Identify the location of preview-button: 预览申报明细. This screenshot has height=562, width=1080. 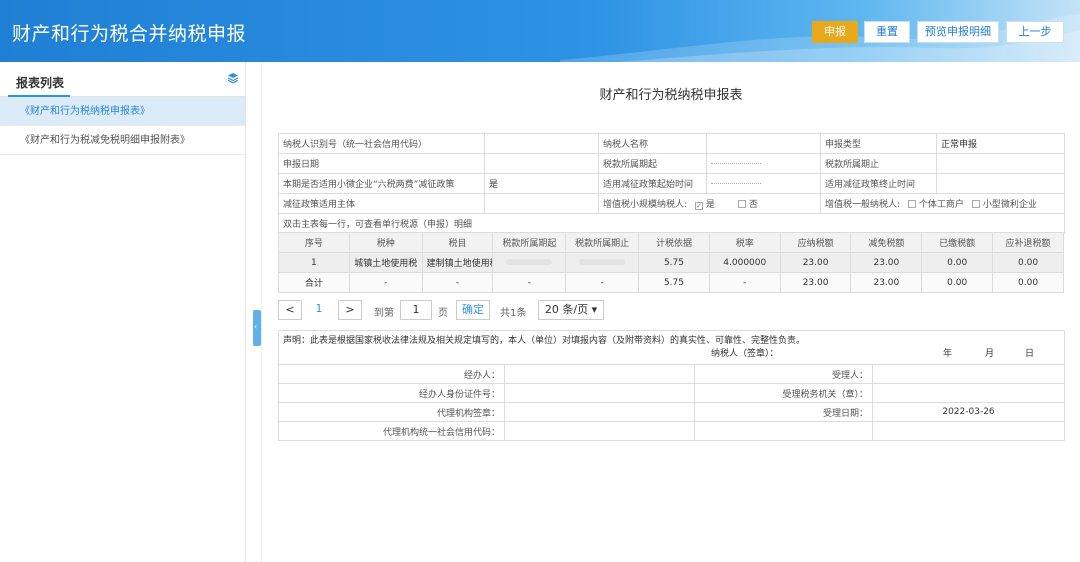
(958, 32).